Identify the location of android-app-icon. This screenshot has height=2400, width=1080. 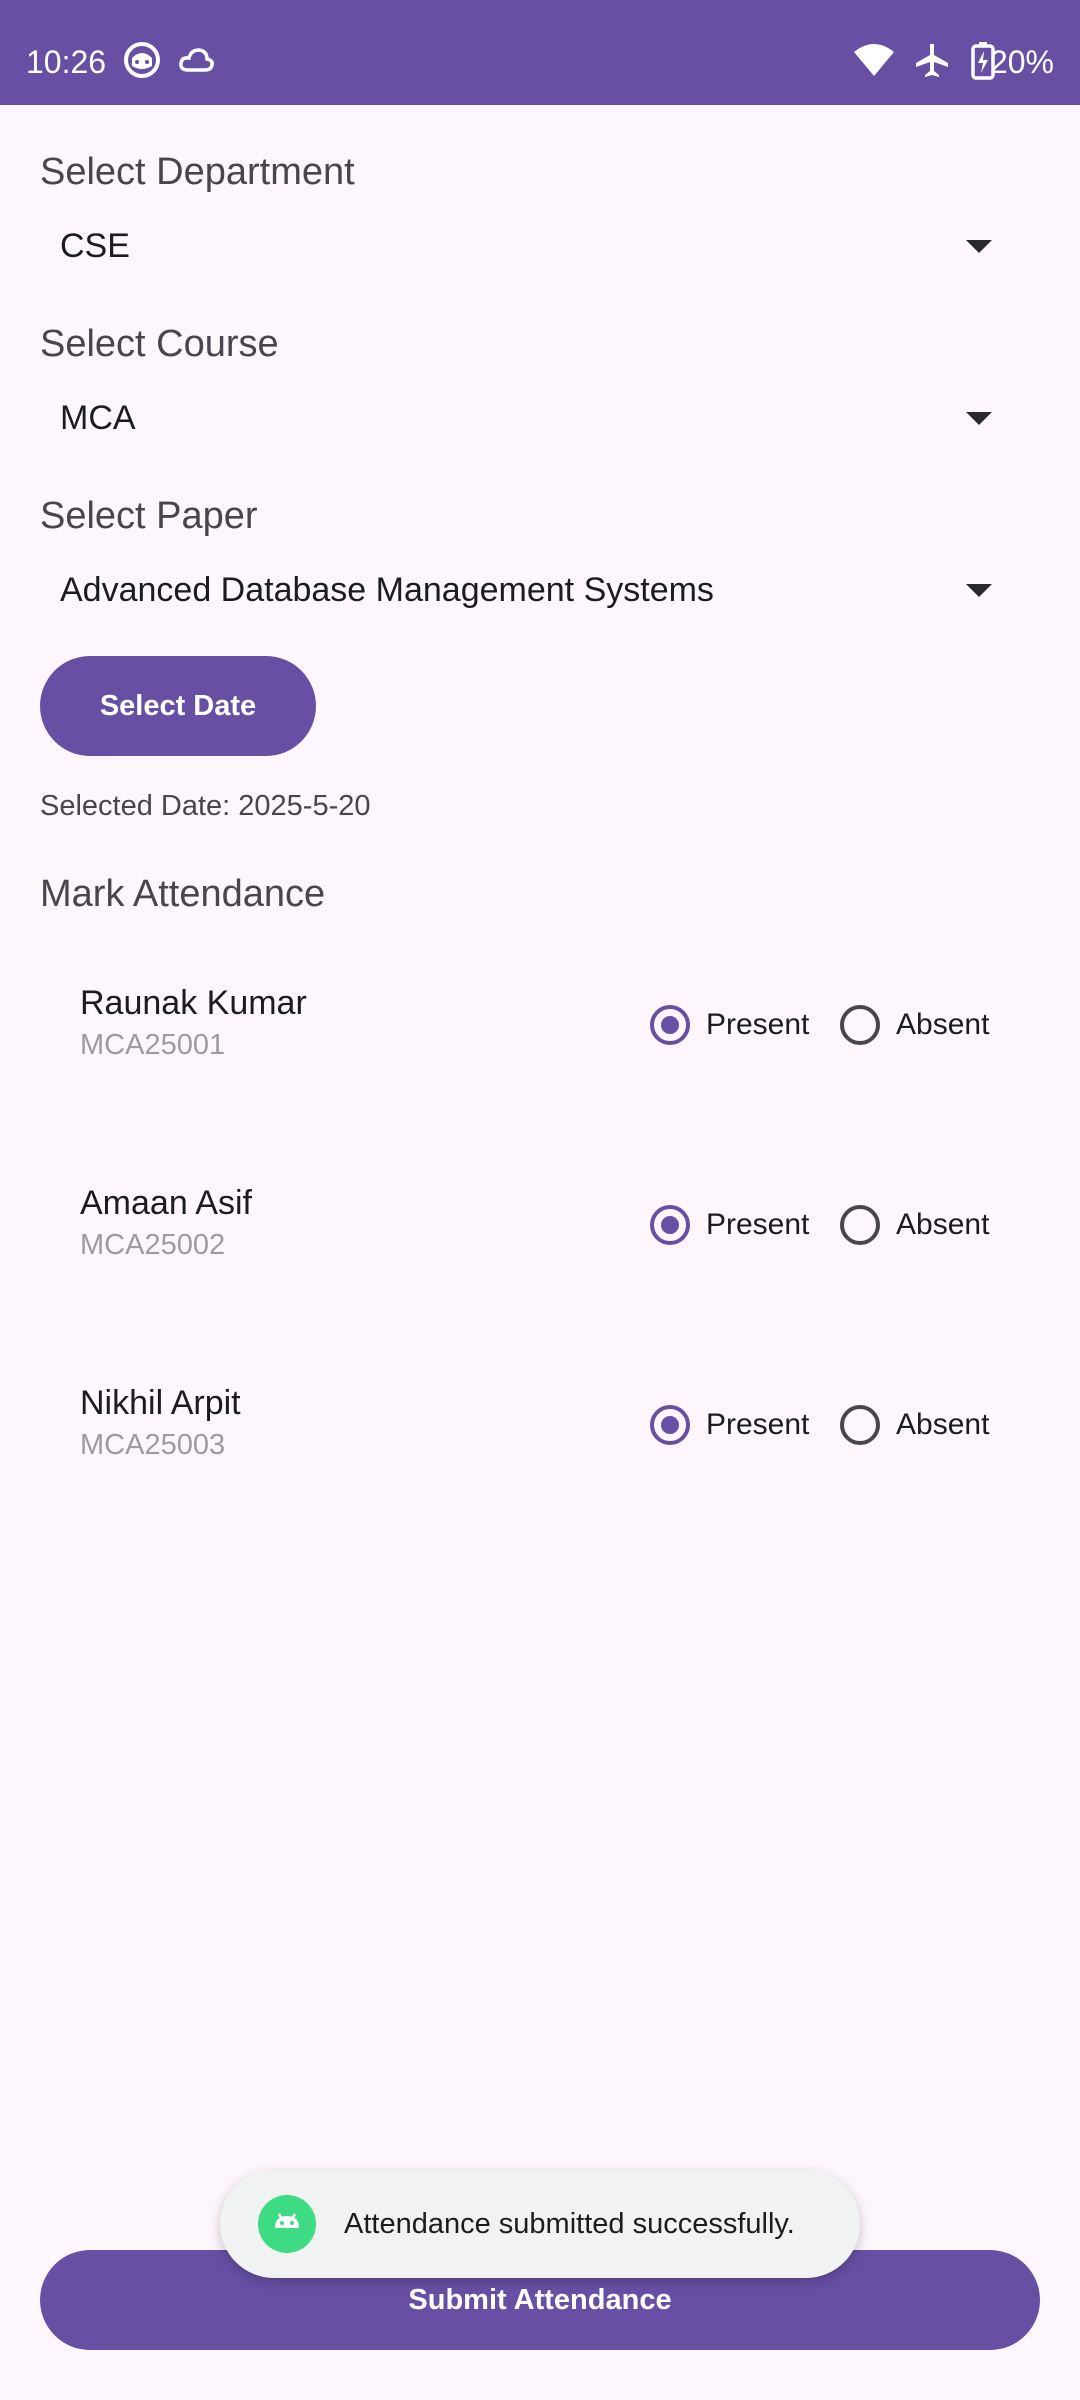
(287, 2224).